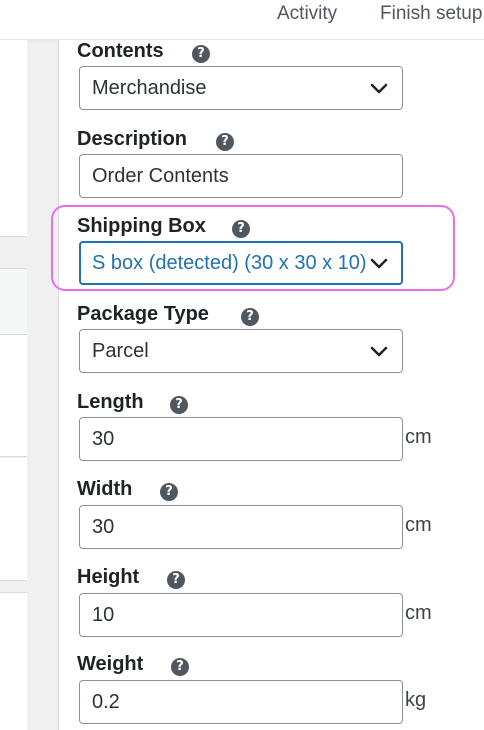 The image size is (484, 730). I want to click on contents-label: Contents, so click(120, 51).